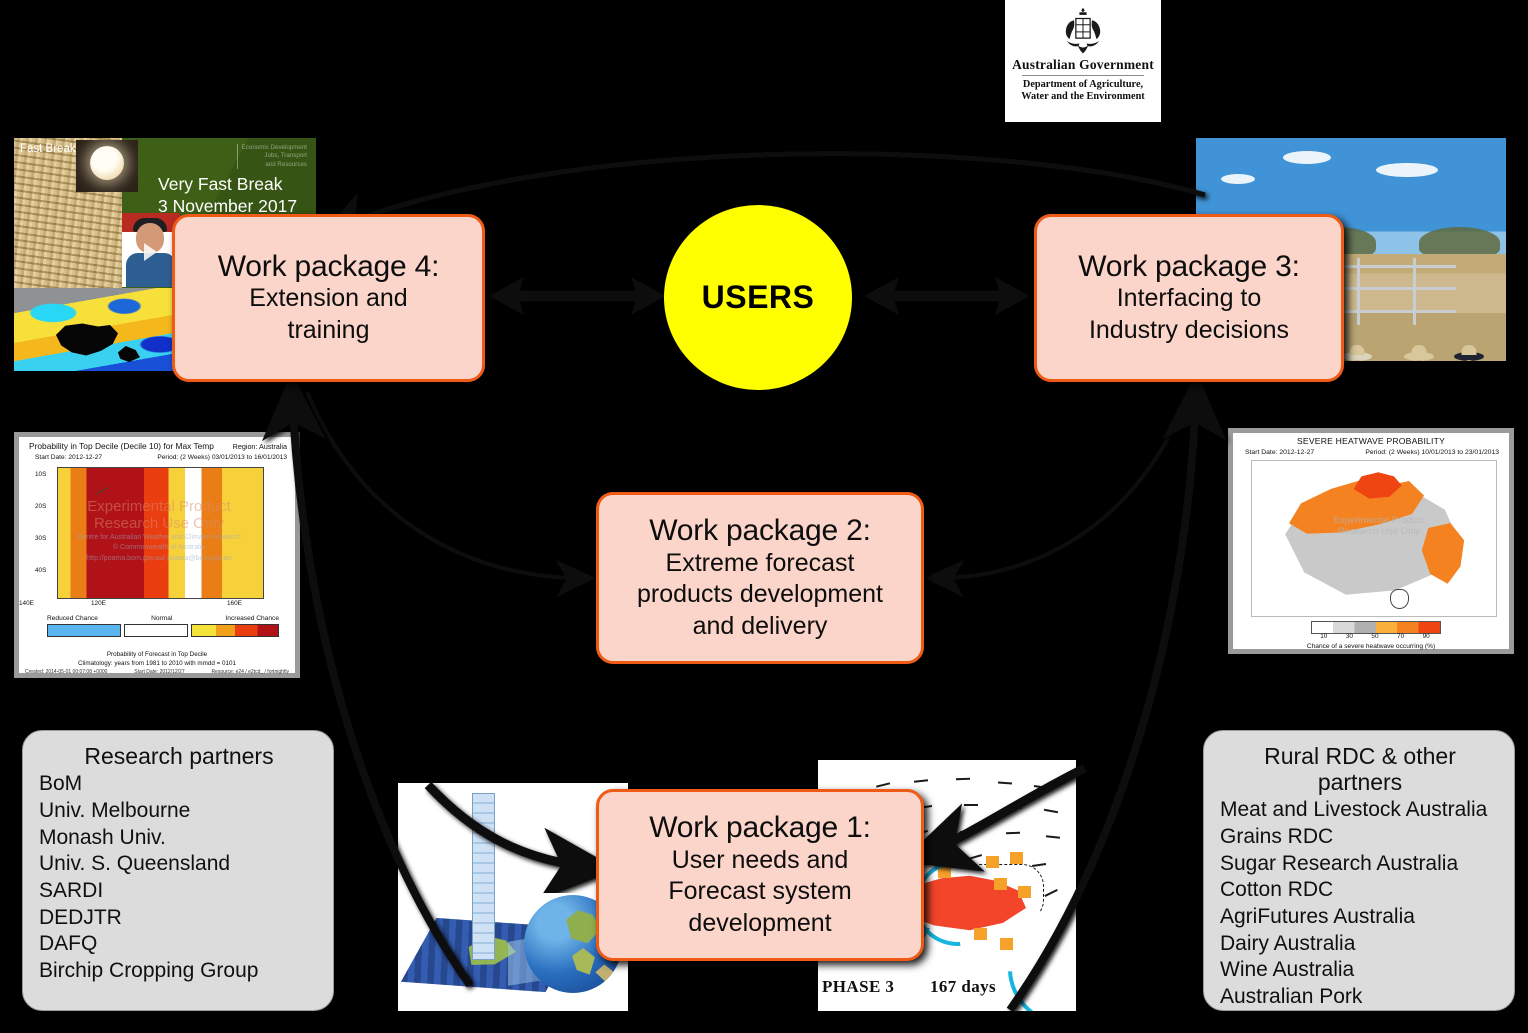 This screenshot has height=1033, width=1528. What do you see at coordinates (758, 297) in the screenshot?
I see `users-node: USERS` at bounding box center [758, 297].